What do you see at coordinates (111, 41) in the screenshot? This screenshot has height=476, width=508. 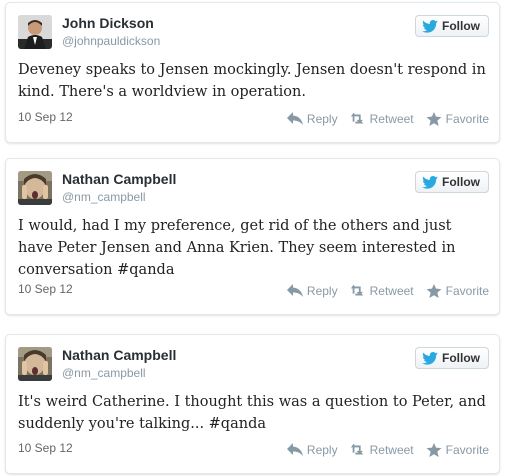 I see `username: @johnpauldickson` at bounding box center [111, 41].